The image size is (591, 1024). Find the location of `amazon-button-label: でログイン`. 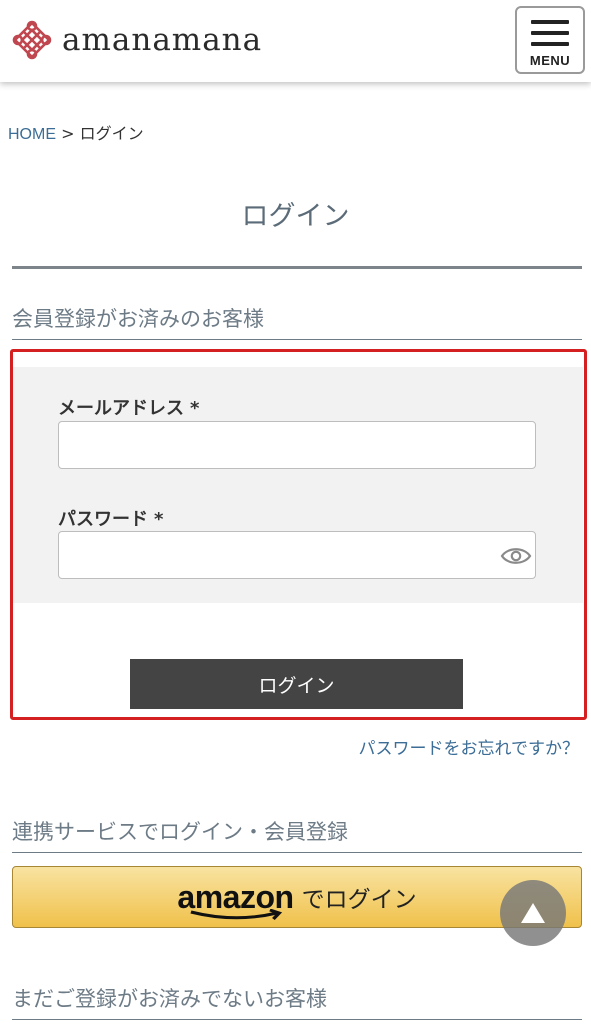

amazon-button-label: でログイン is located at coordinates (359, 900).